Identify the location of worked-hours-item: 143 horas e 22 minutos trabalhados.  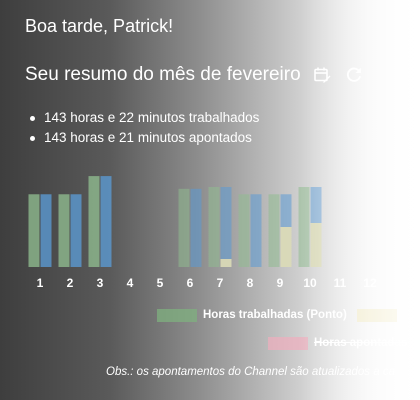
(143, 118).